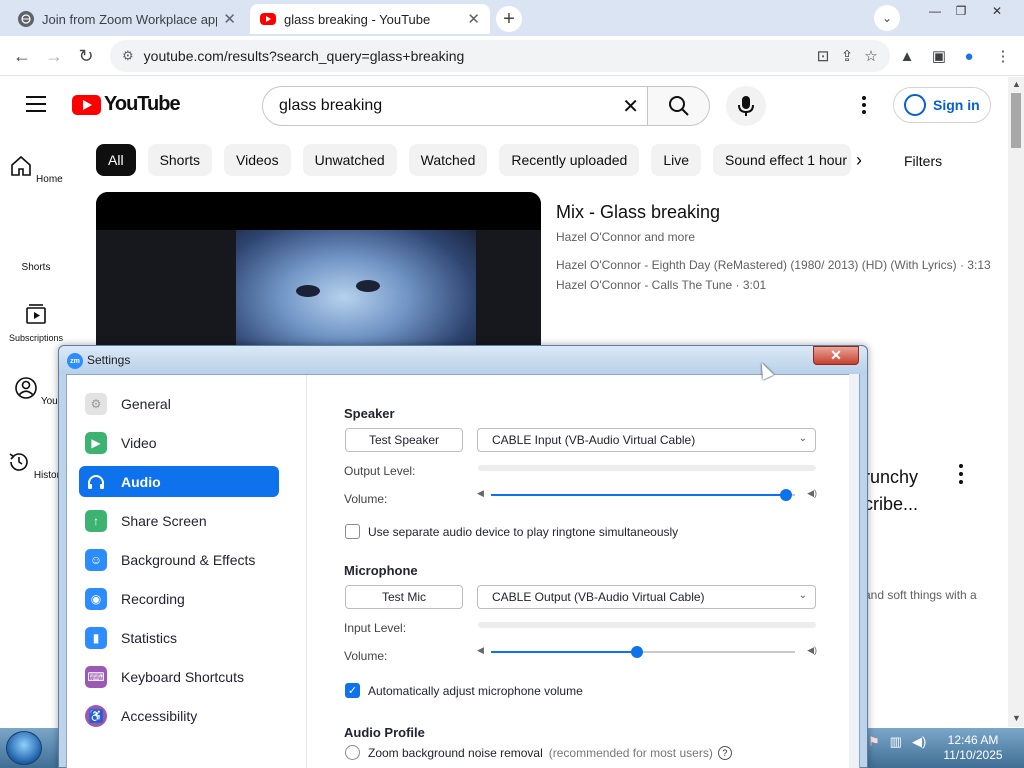 The image size is (1024, 768). Describe the element at coordinates (375, 628) in the screenshot. I see `input-level-label: Input Level:` at that location.